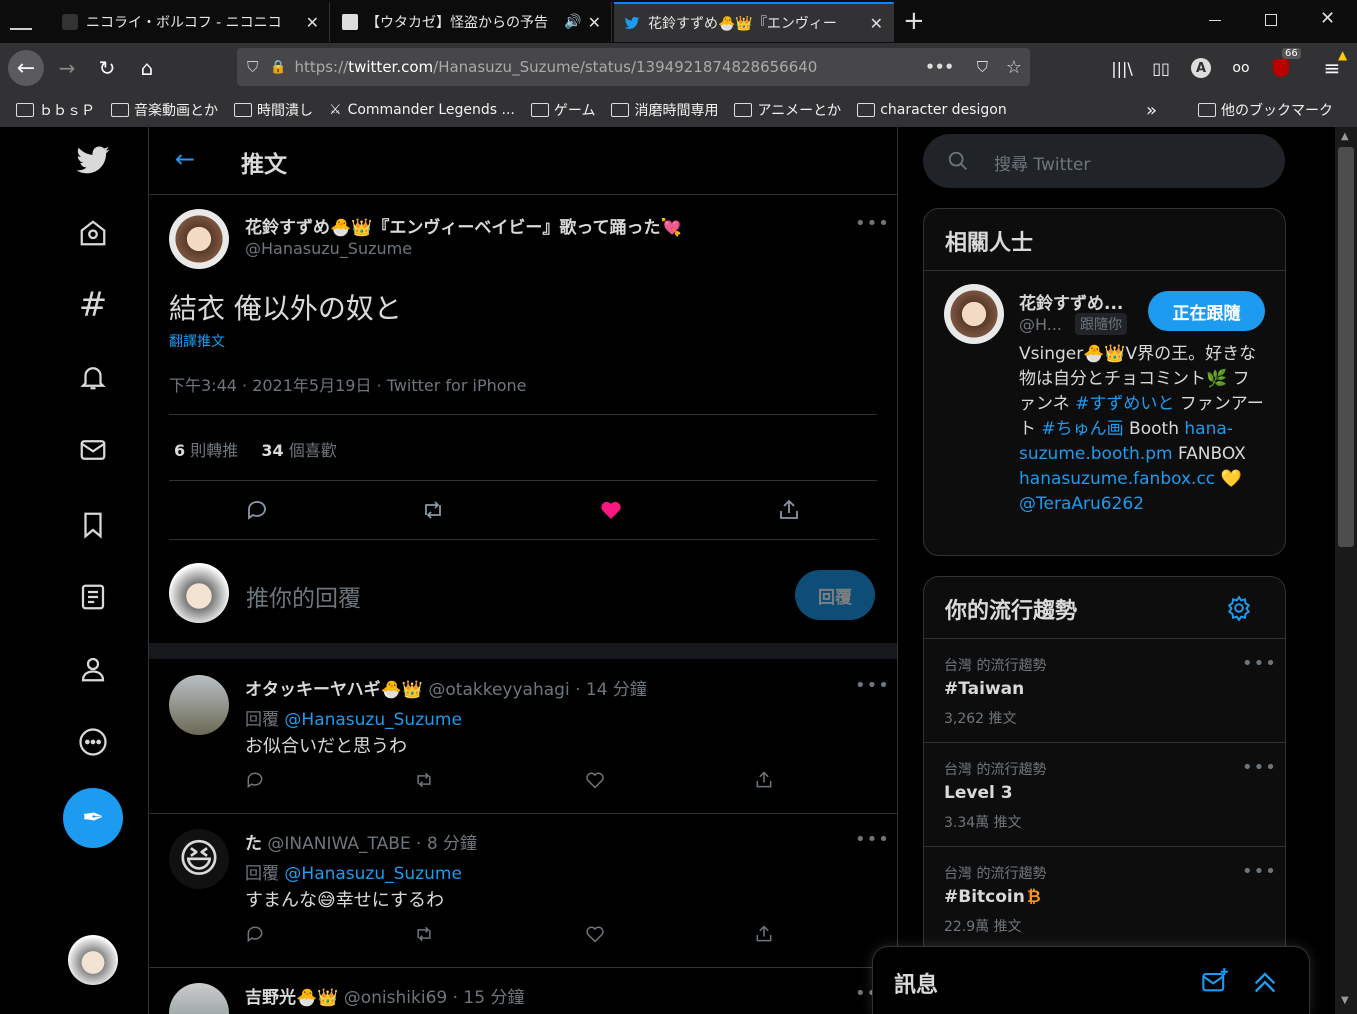  I want to click on account-icon: A, so click(1201, 68).